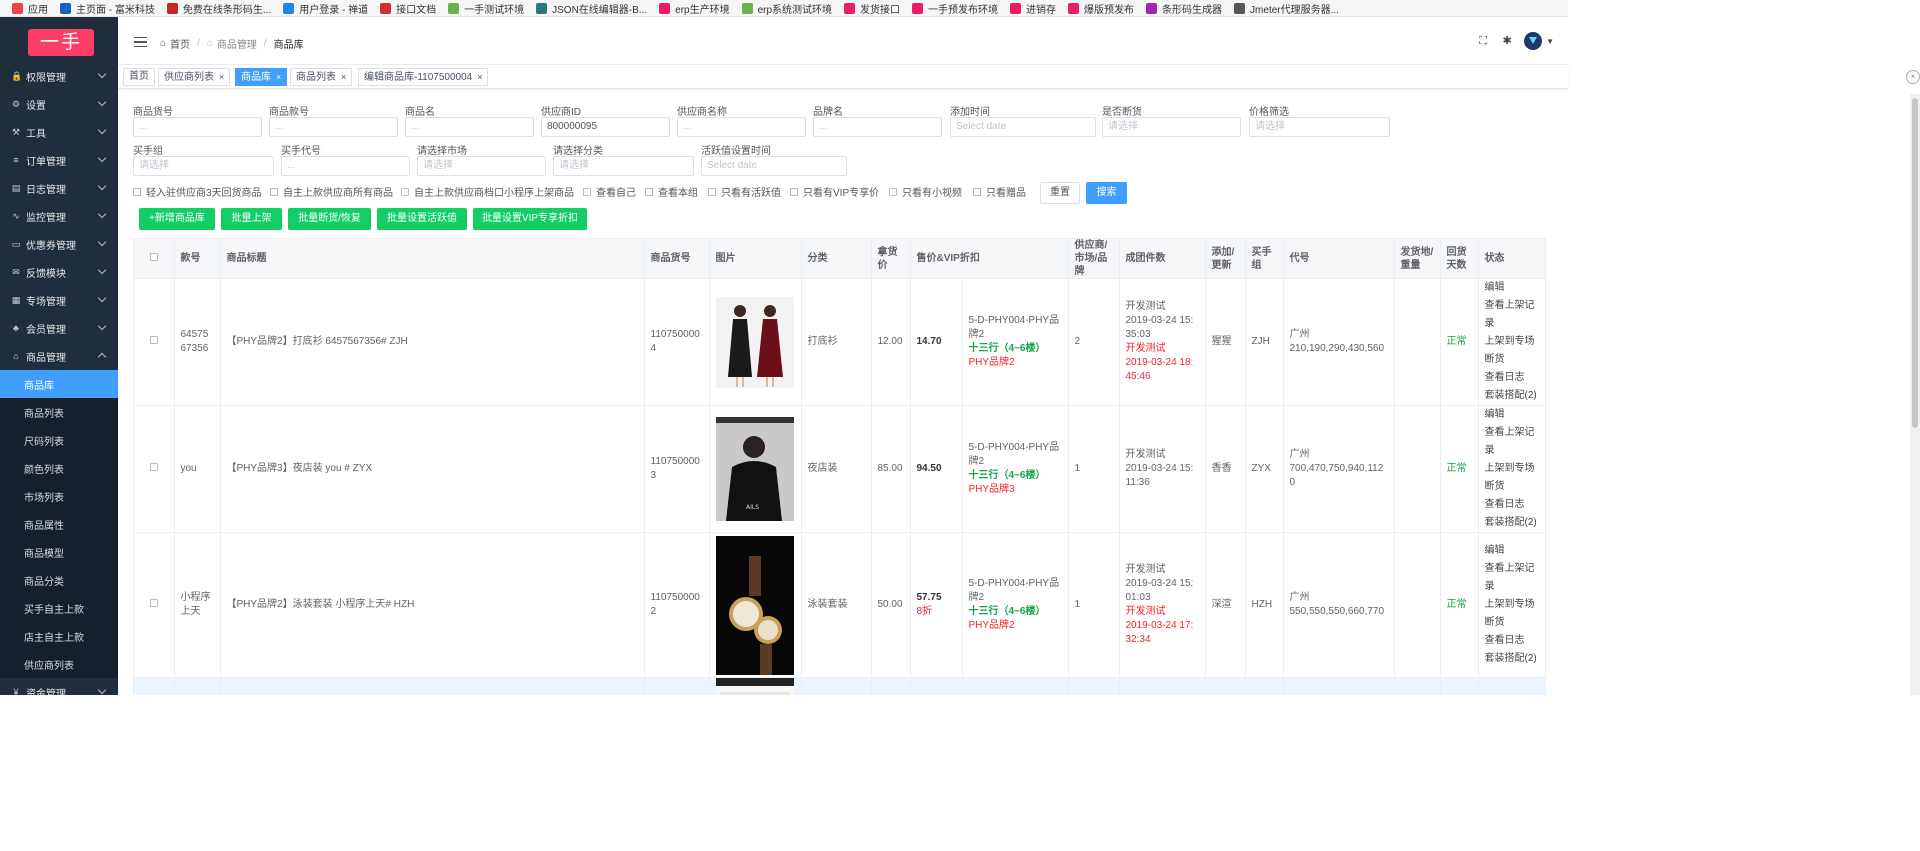  I want to click on sidebar-subitem: 商品库, so click(59, 384).